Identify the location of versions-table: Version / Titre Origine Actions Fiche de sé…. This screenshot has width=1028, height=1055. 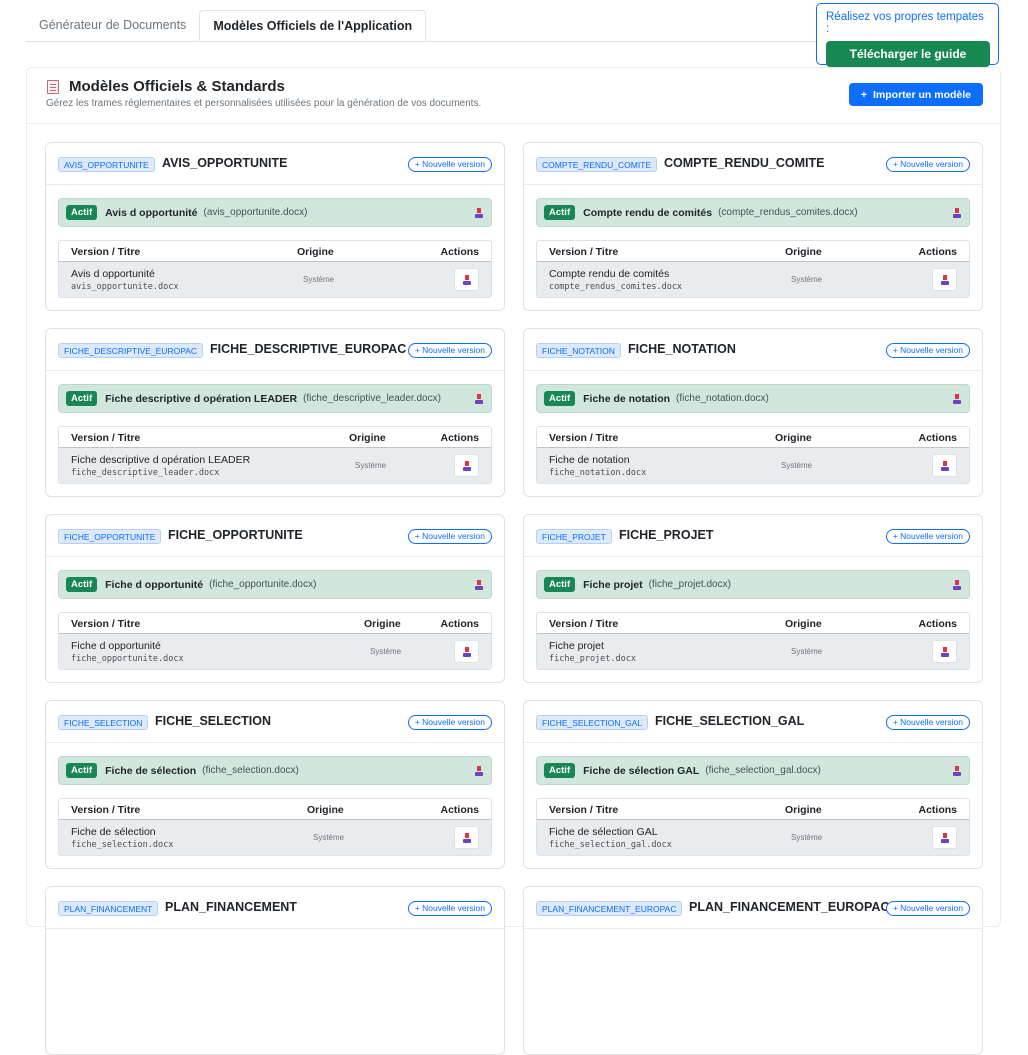
(753, 827).